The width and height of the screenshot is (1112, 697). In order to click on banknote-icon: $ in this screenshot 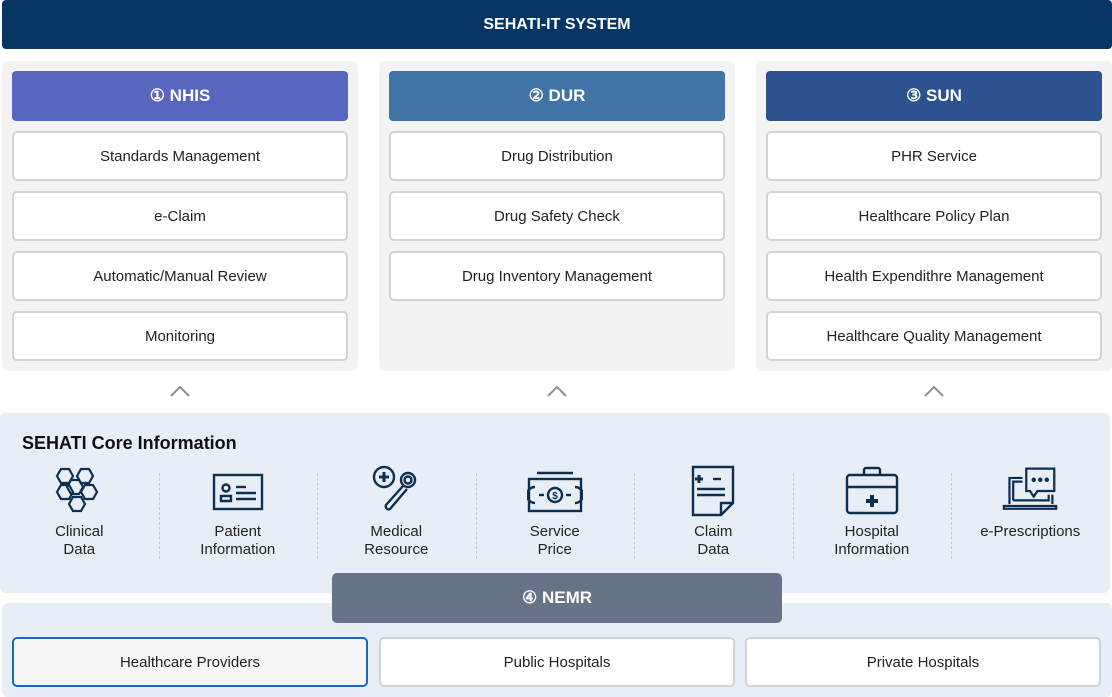, I will do `click(554, 492)`.